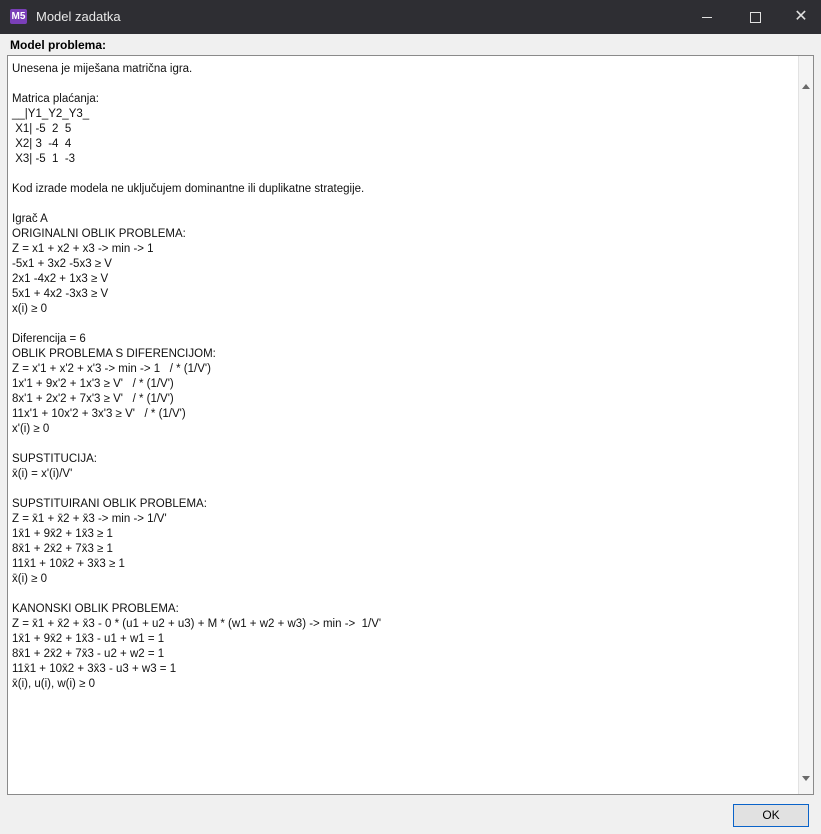  Describe the element at coordinates (771, 815) in the screenshot. I see `ok-button: OK` at that location.